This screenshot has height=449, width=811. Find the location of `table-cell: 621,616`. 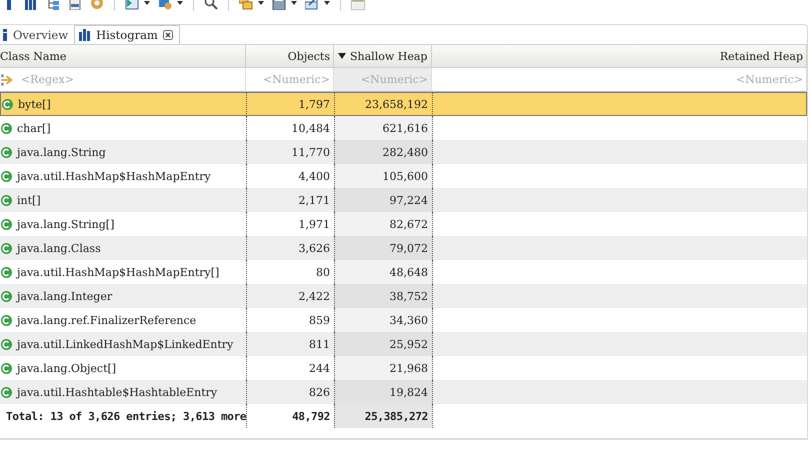

table-cell: 621,616 is located at coordinates (383, 128).